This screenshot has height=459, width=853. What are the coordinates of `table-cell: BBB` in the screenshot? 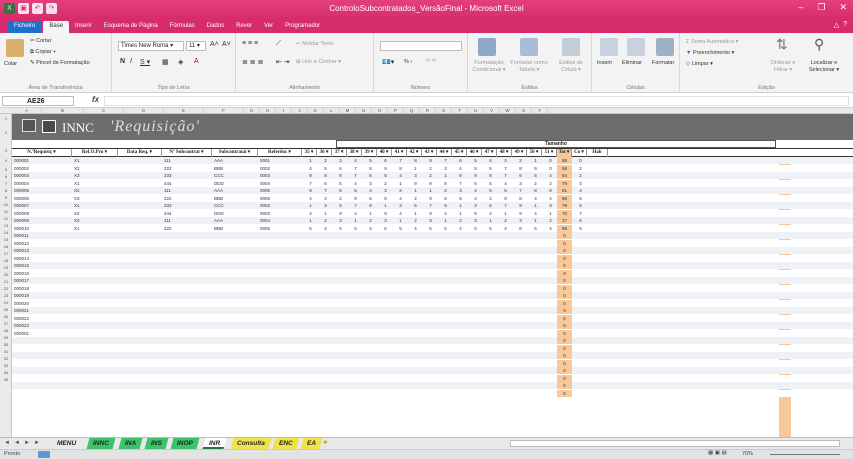 It's located at (236, 228).